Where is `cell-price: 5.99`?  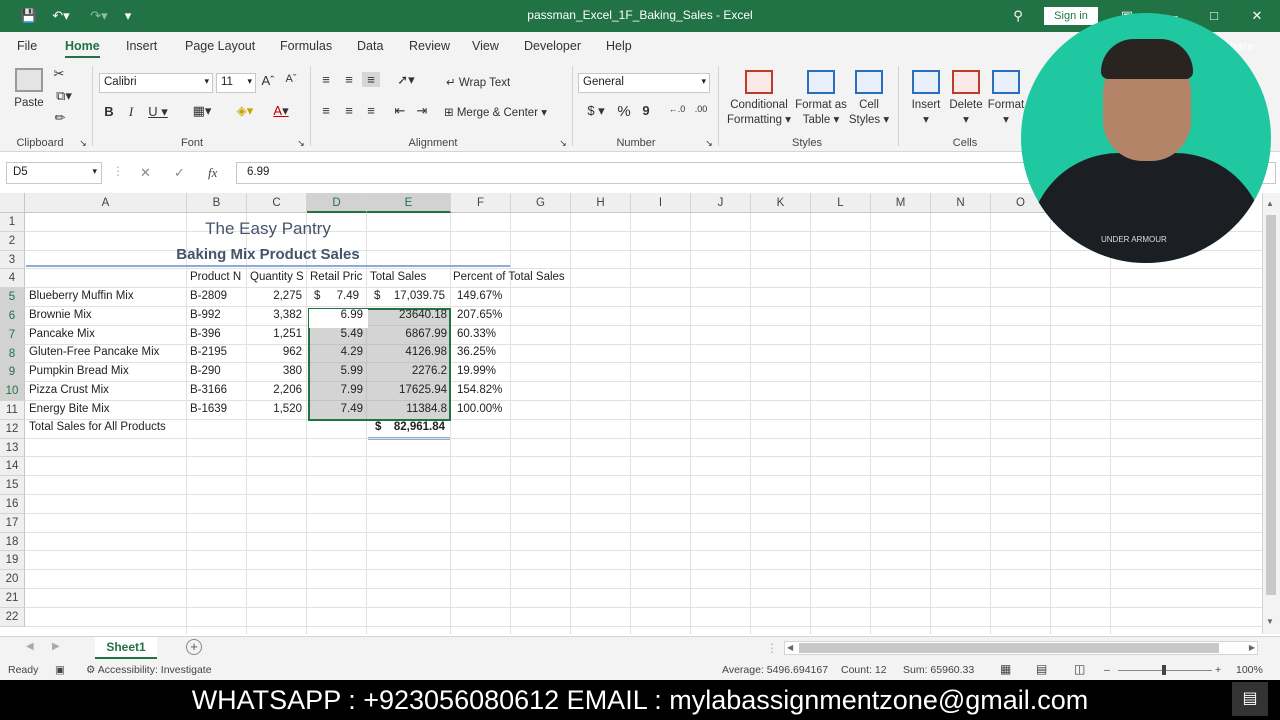
cell-price: 5.99 is located at coordinates (337, 371).